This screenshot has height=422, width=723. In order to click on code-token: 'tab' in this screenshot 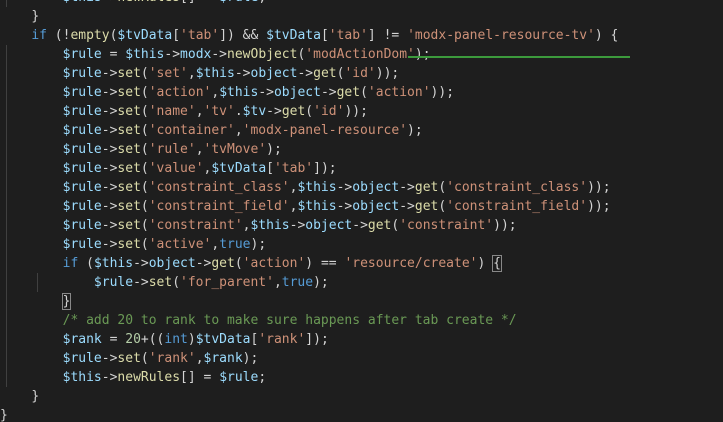, I will do `click(293, 168)`.